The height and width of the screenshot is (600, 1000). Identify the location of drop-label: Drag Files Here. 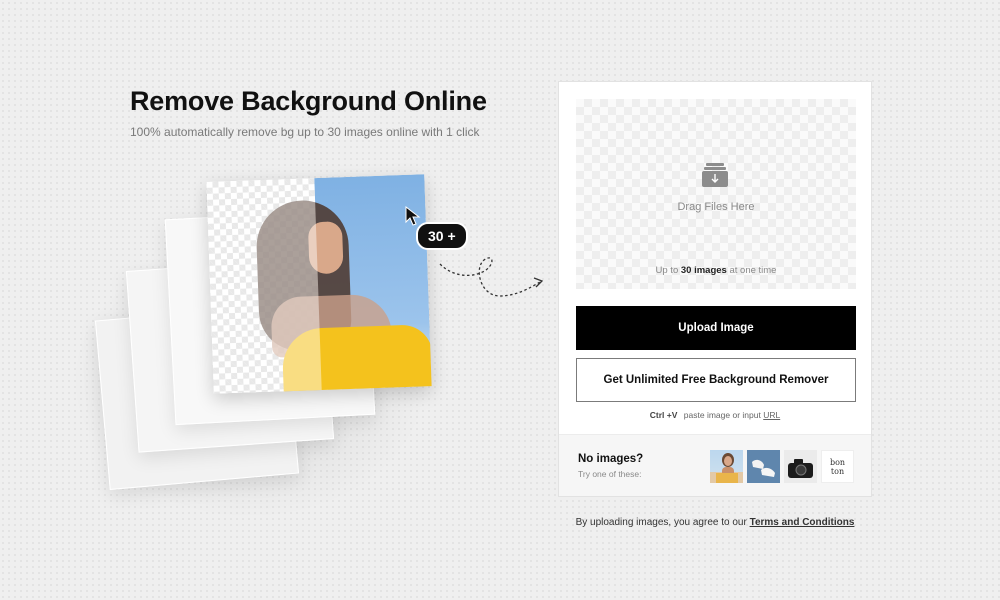
(716, 207).